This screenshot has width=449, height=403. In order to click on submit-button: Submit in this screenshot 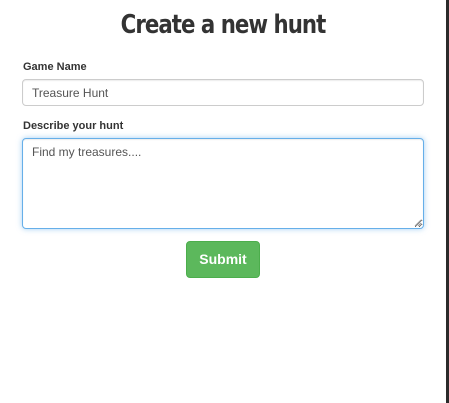, I will do `click(223, 259)`.